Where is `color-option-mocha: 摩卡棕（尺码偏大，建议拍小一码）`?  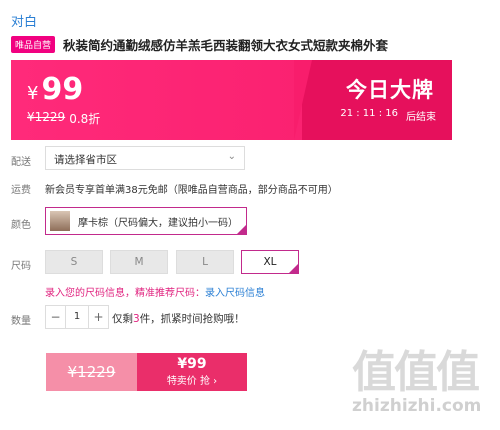 color-option-mocha: 摩卡棕（尺码偏大，建议拍小一码） is located at coordinates (146, 221).